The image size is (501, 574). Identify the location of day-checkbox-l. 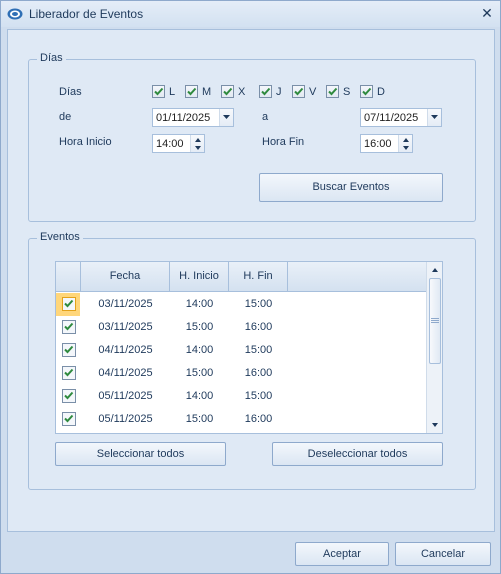
(158, 91).